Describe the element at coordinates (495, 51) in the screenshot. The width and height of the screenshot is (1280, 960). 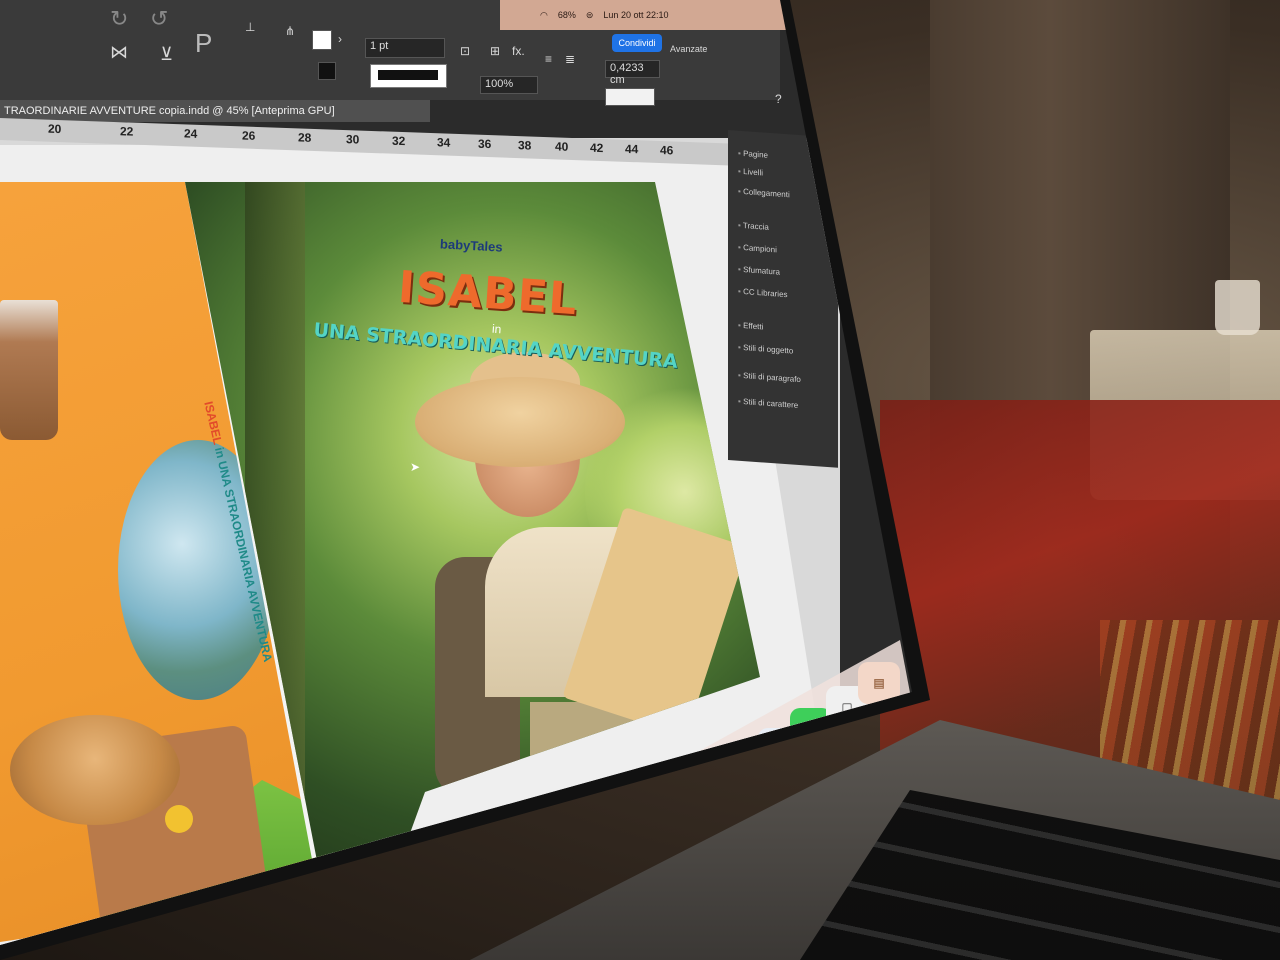
I see `fit-content-icon: ⊞` at that location.